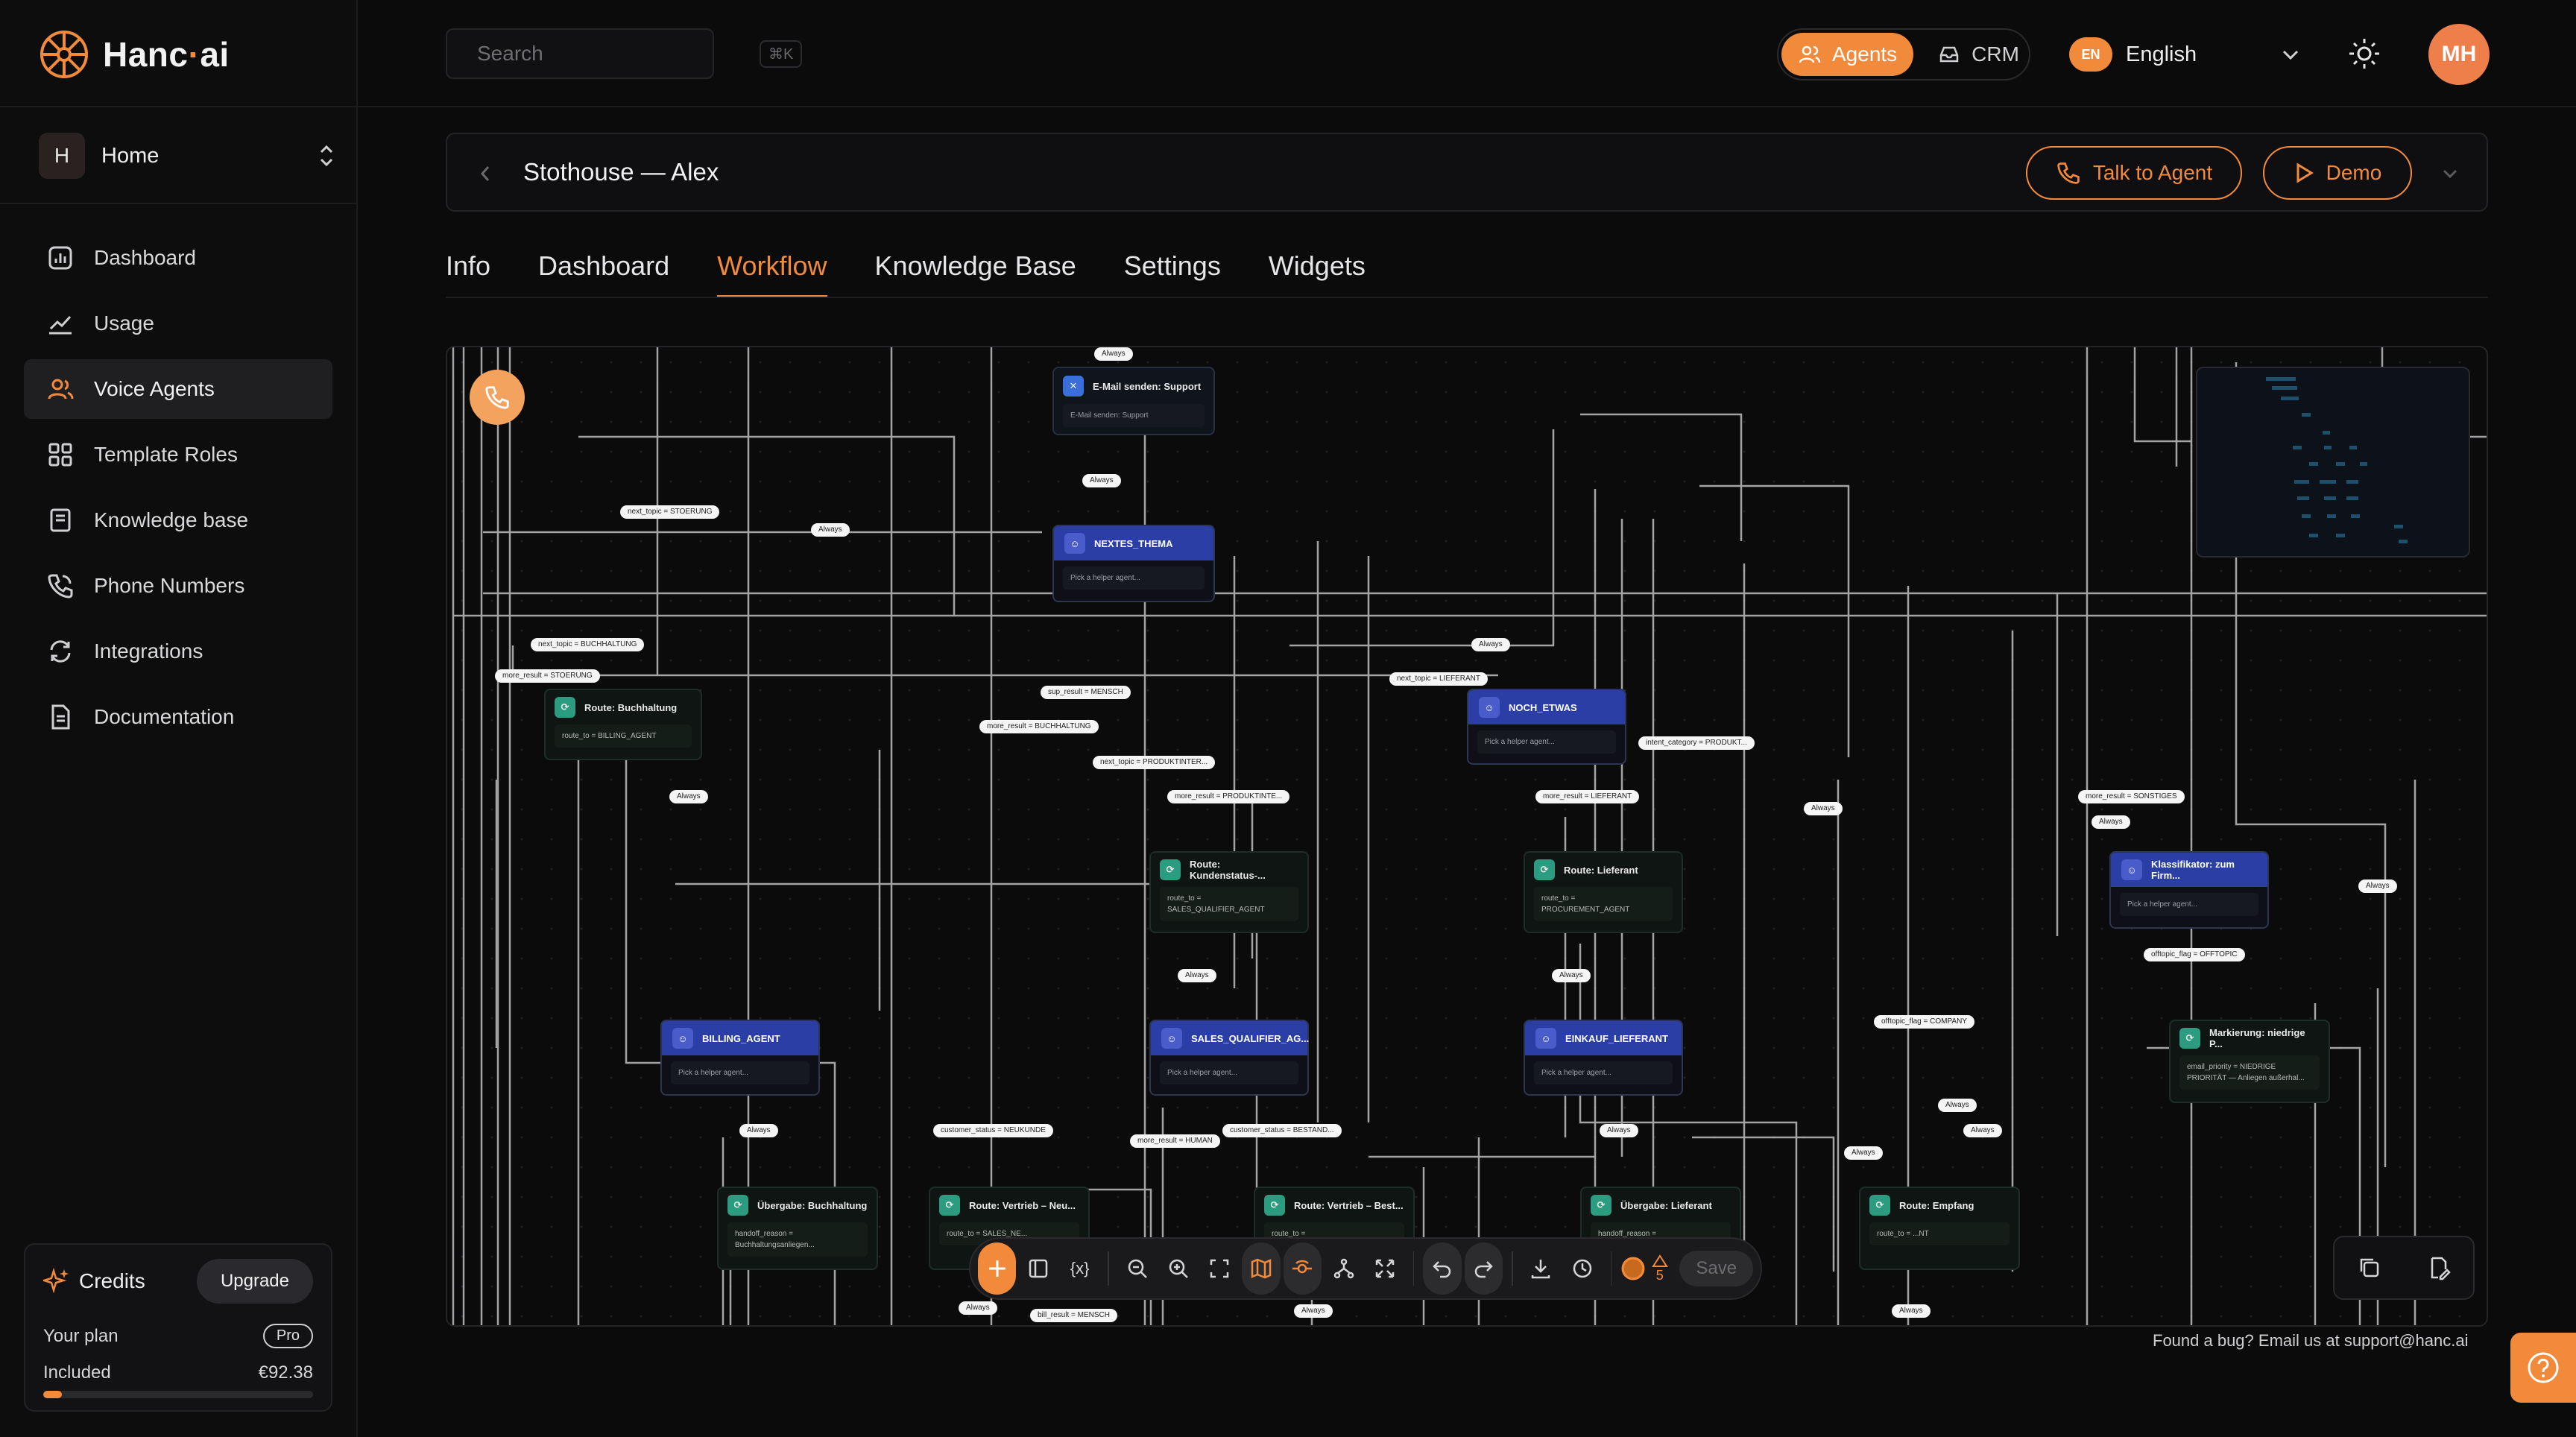 The height and width of the screenshot is (1437, 2576). What do you see at coordinates (2543, 1368) in the screenshot?
I see `help-button` at bounding box center [2543, 1368].